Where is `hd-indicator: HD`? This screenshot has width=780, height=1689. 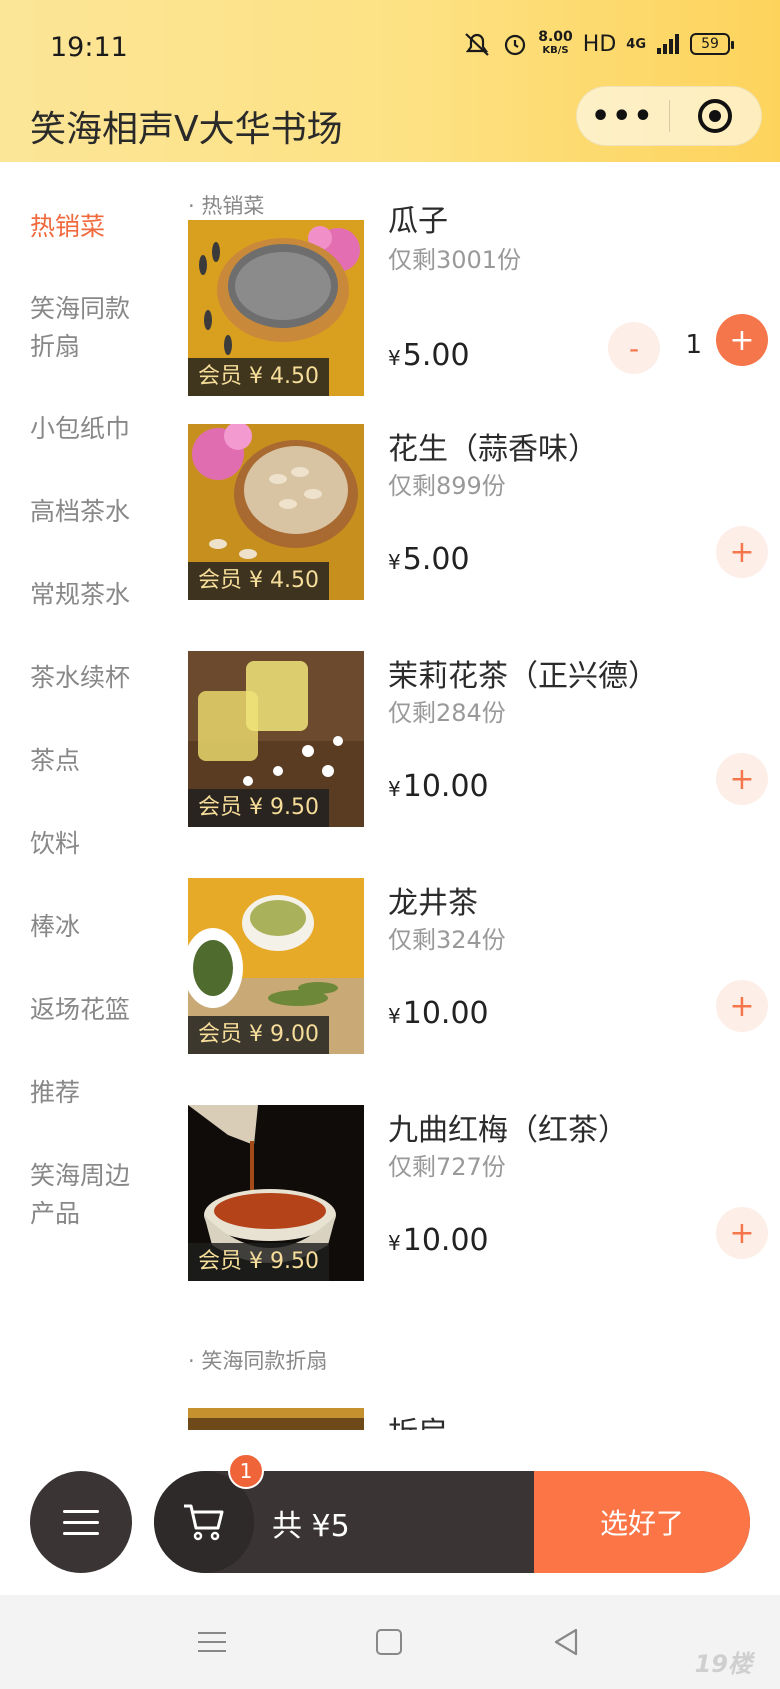
hd-indicator: HD is located at coordinates (599, 44).